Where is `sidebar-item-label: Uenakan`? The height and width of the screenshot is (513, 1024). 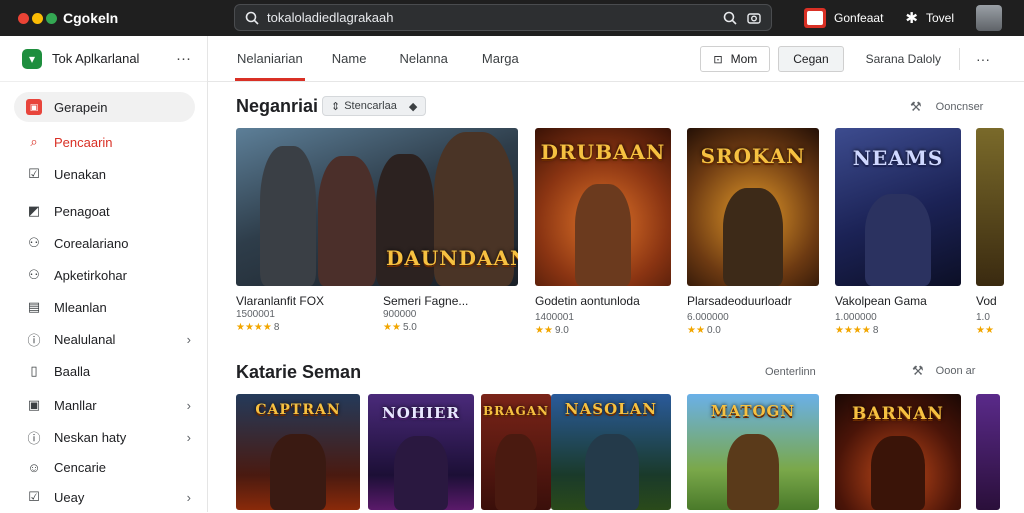
sidebar-item-label: Uenakan is located at coordinates (80, 174).